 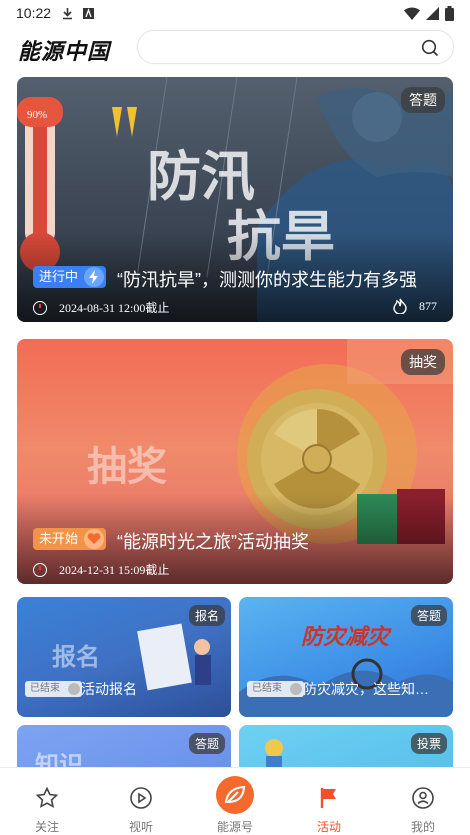 What do you see at coordinates (114, 570) in the screenshot?
I see `deadline-text: 2024-12-31 15:09截止` at bounding box center [114, 570].